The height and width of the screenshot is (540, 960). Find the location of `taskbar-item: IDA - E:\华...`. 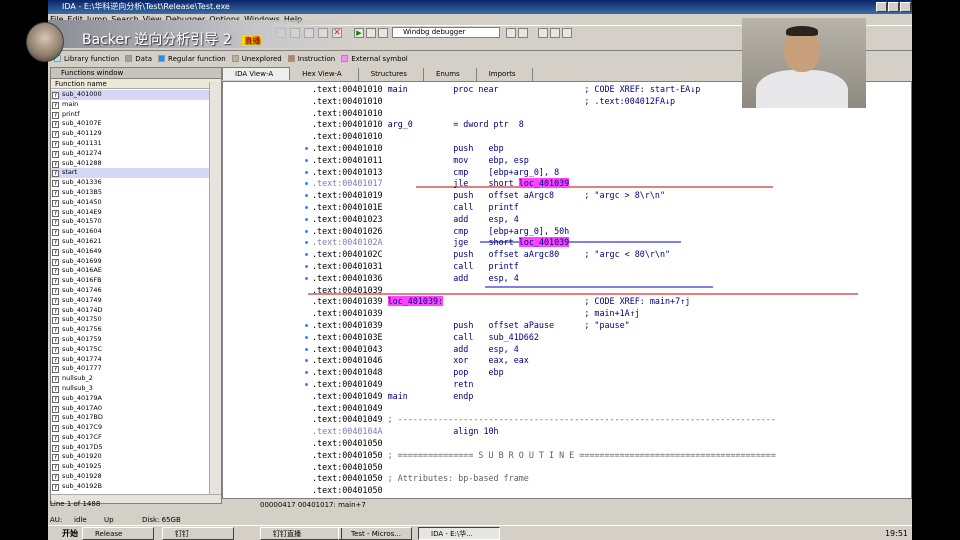

taskbar-item: IDA - E:\华... is located at coordinates (459, 533).